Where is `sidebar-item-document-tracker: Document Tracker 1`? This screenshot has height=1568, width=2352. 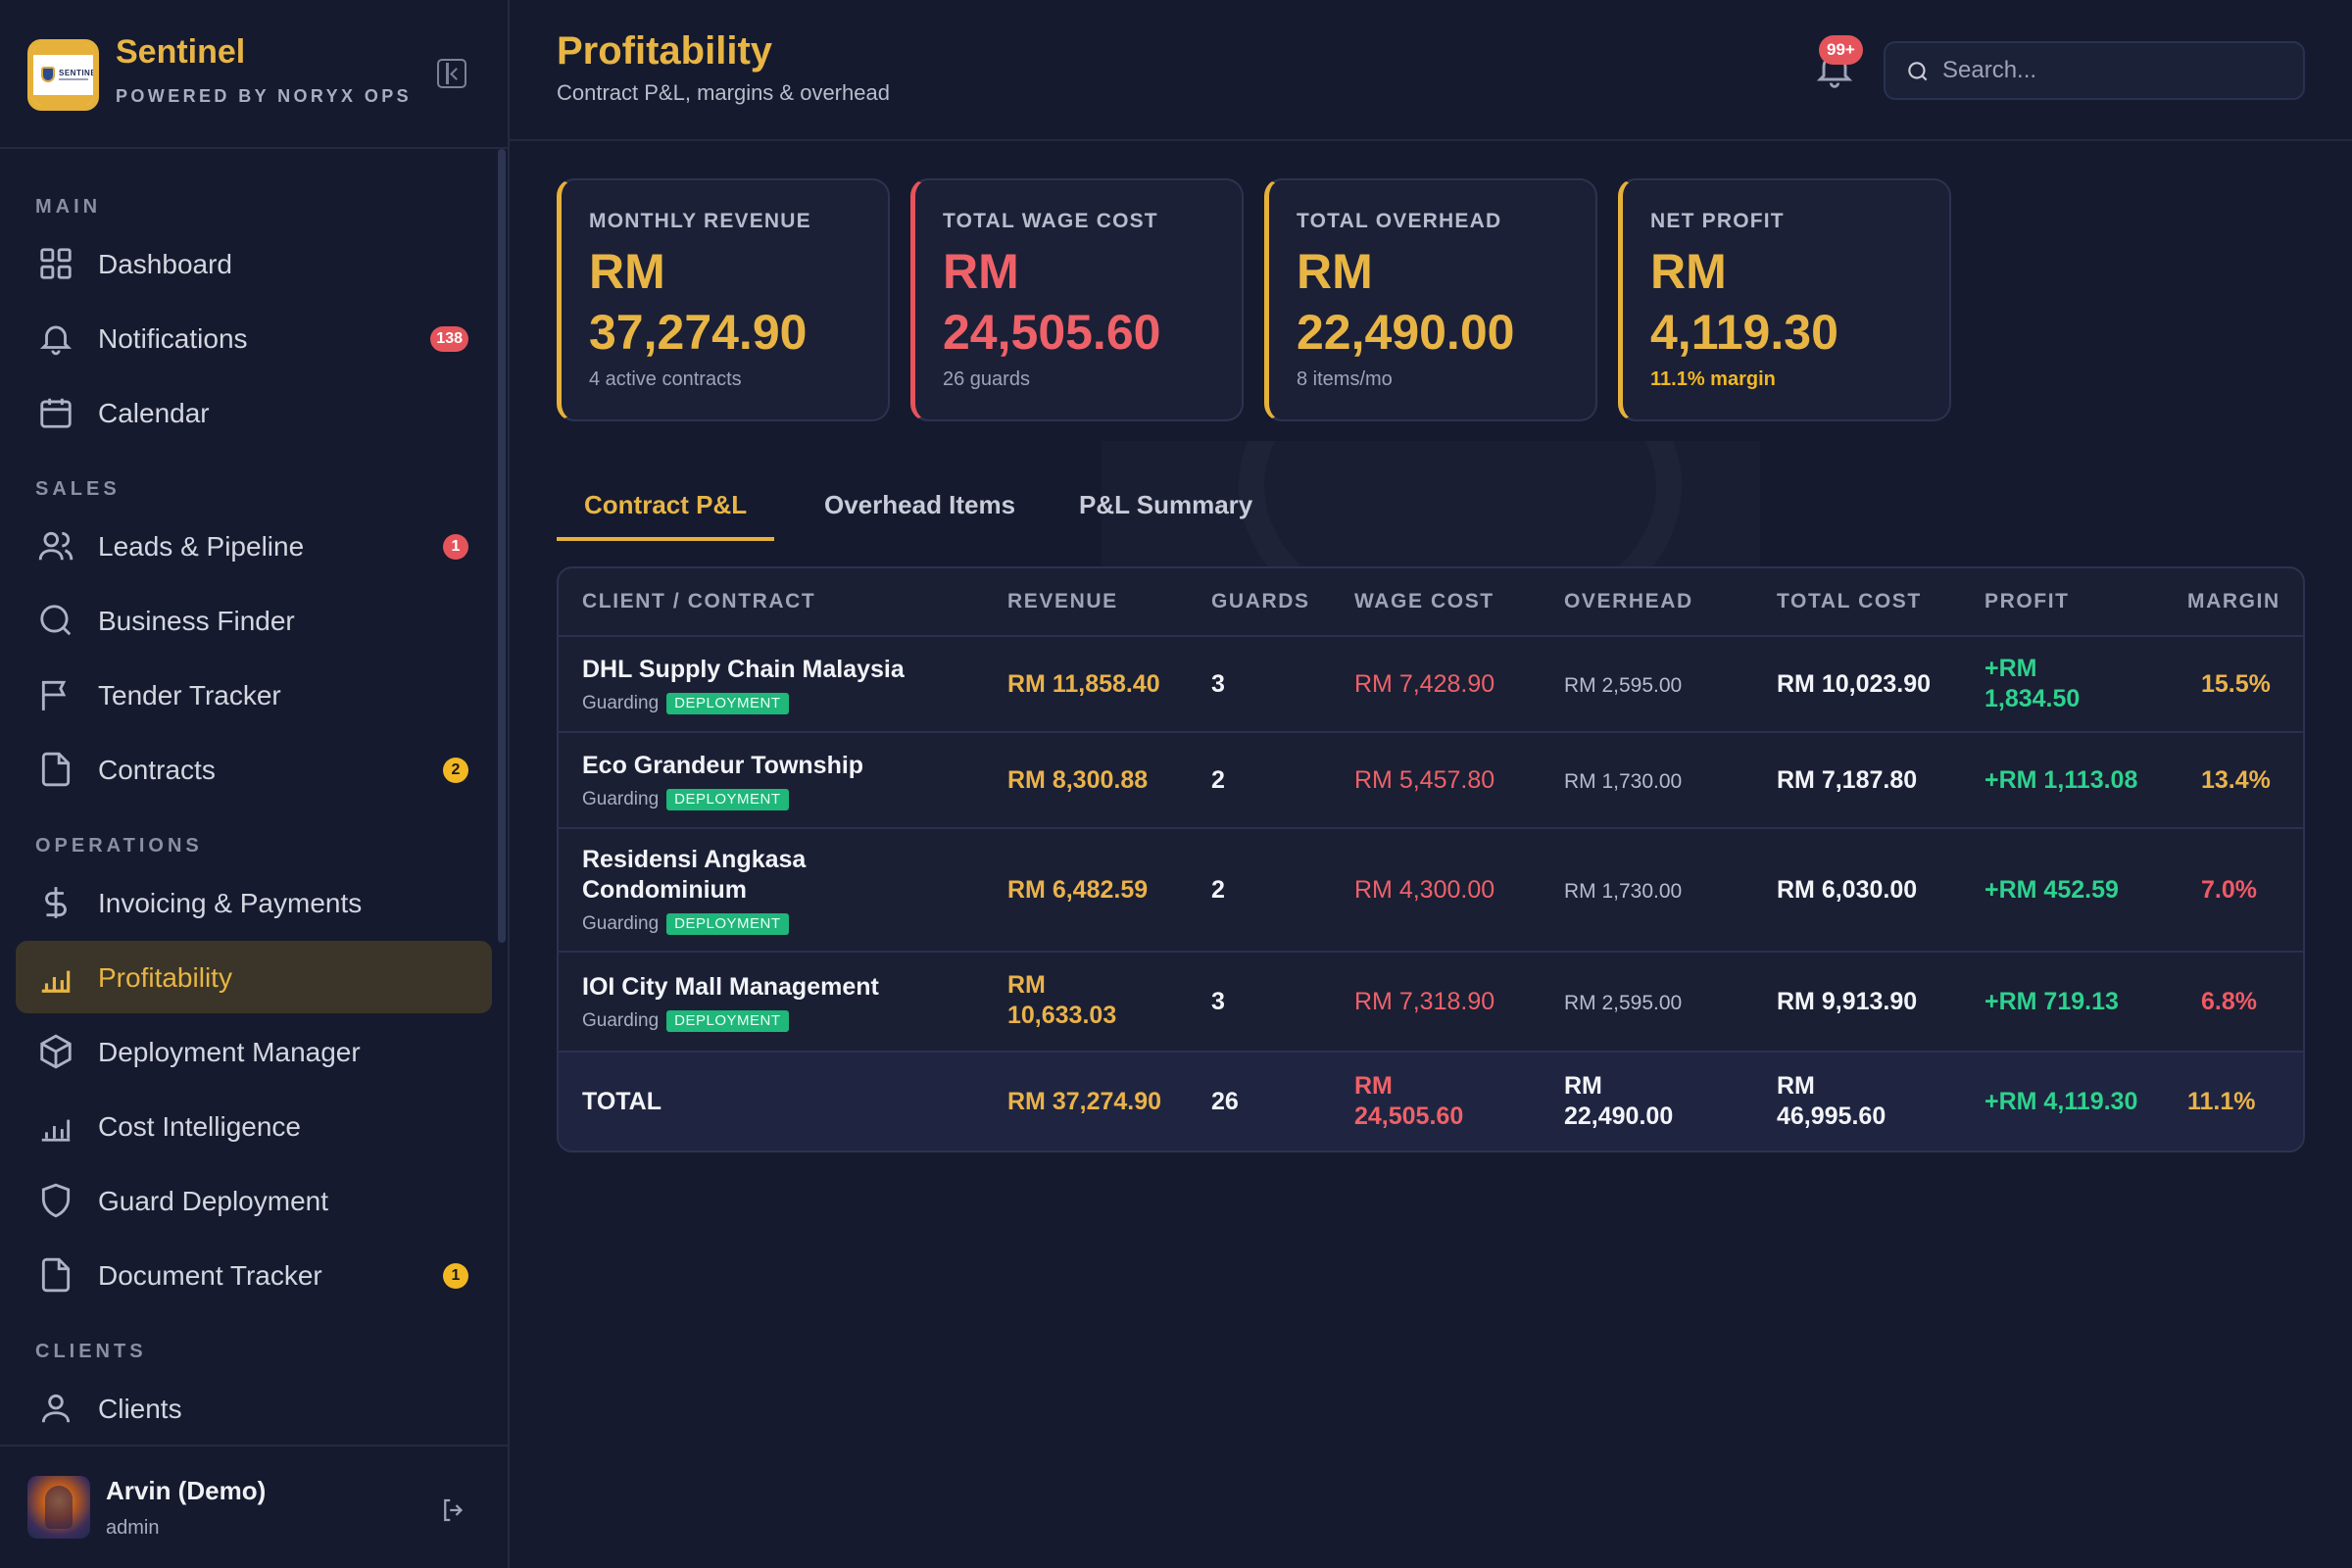
sidebar-item-document-tracker: Document Tracker 1 is located at coordinates (254, 1275).